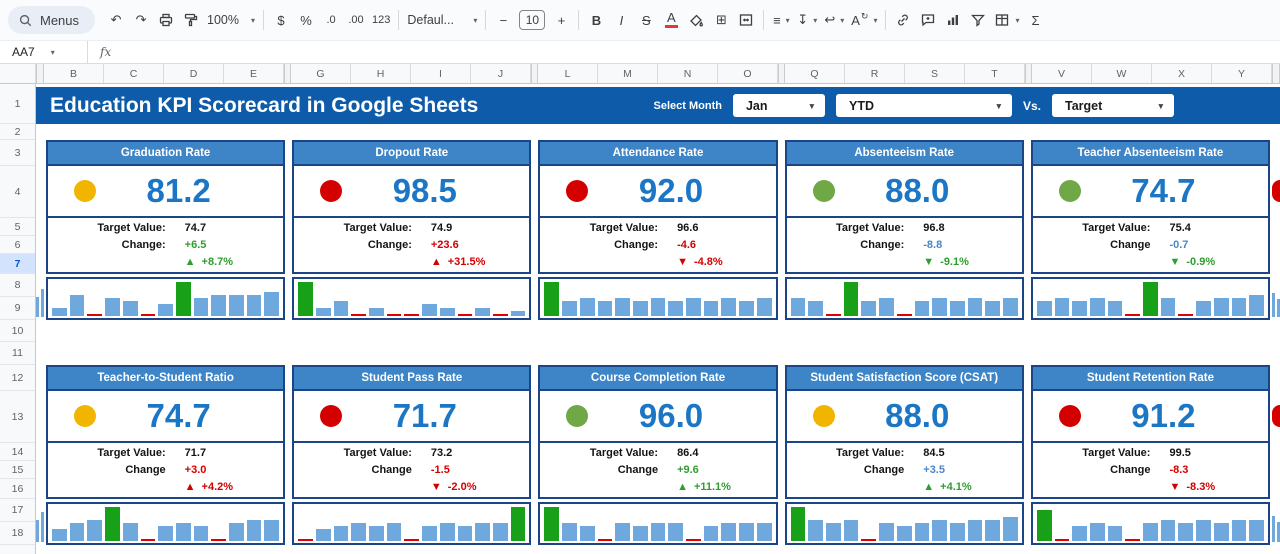  What do you see at coordinates (748, 73) in the screenshot?
I see `column-header-O: O` at bounding box center [748, 73].